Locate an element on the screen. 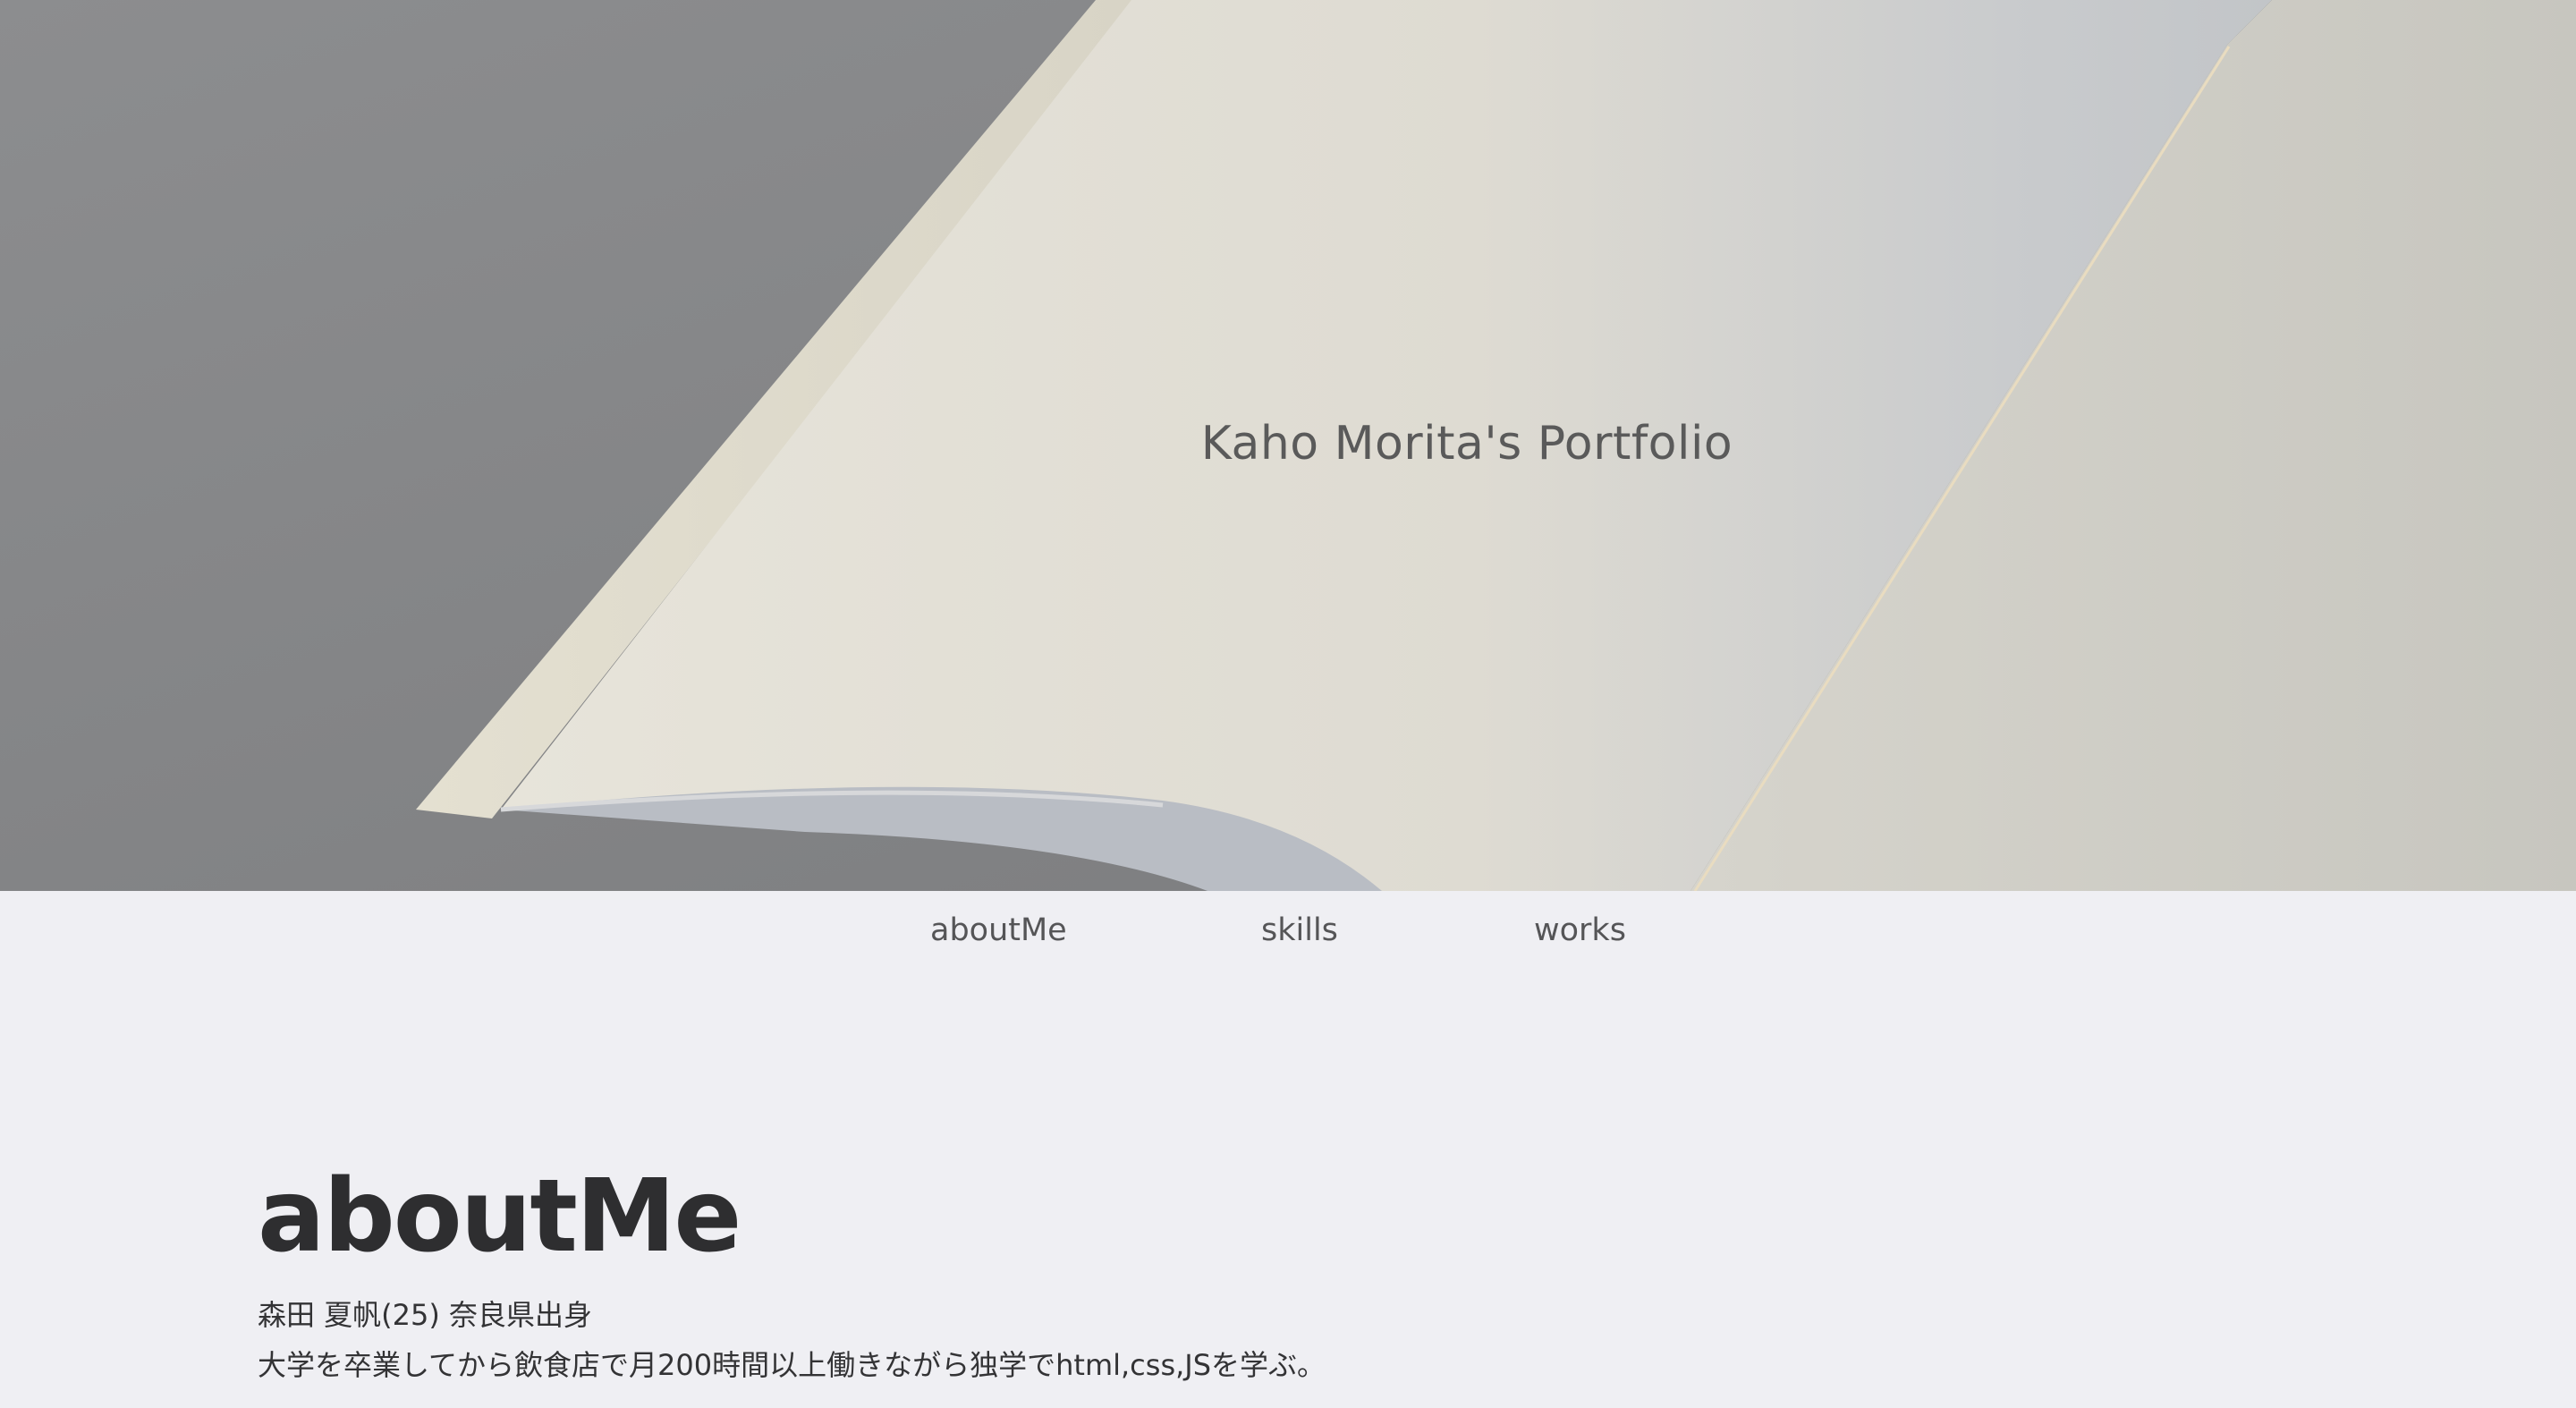  hero-title: Kaho Morita's Portfolio is located at coordinates (1466, 444).